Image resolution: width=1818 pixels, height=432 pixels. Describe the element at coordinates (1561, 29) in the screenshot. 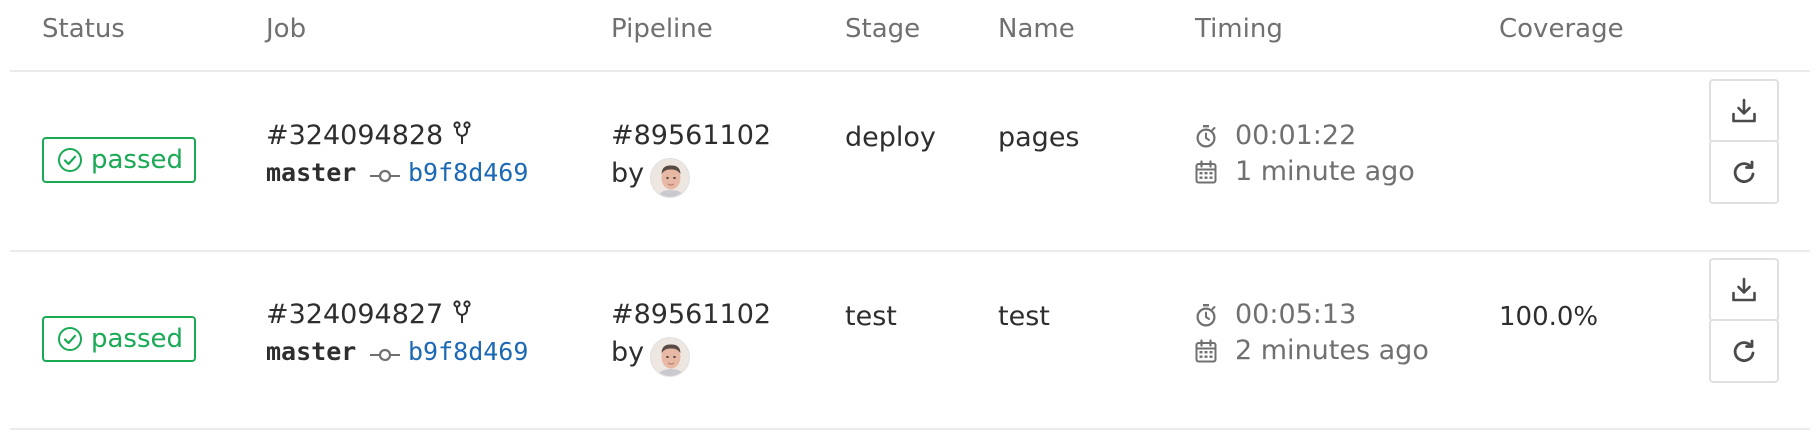

I see `header-coverage: Coverage` at that location.